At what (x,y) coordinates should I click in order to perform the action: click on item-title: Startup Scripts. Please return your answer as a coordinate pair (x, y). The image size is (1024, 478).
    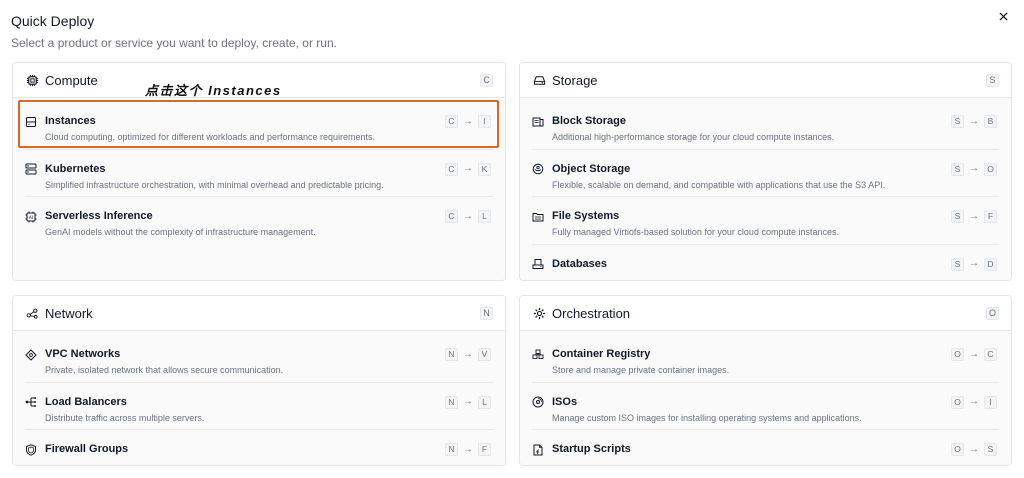
    Looking at the image, I should click on (591, 449).